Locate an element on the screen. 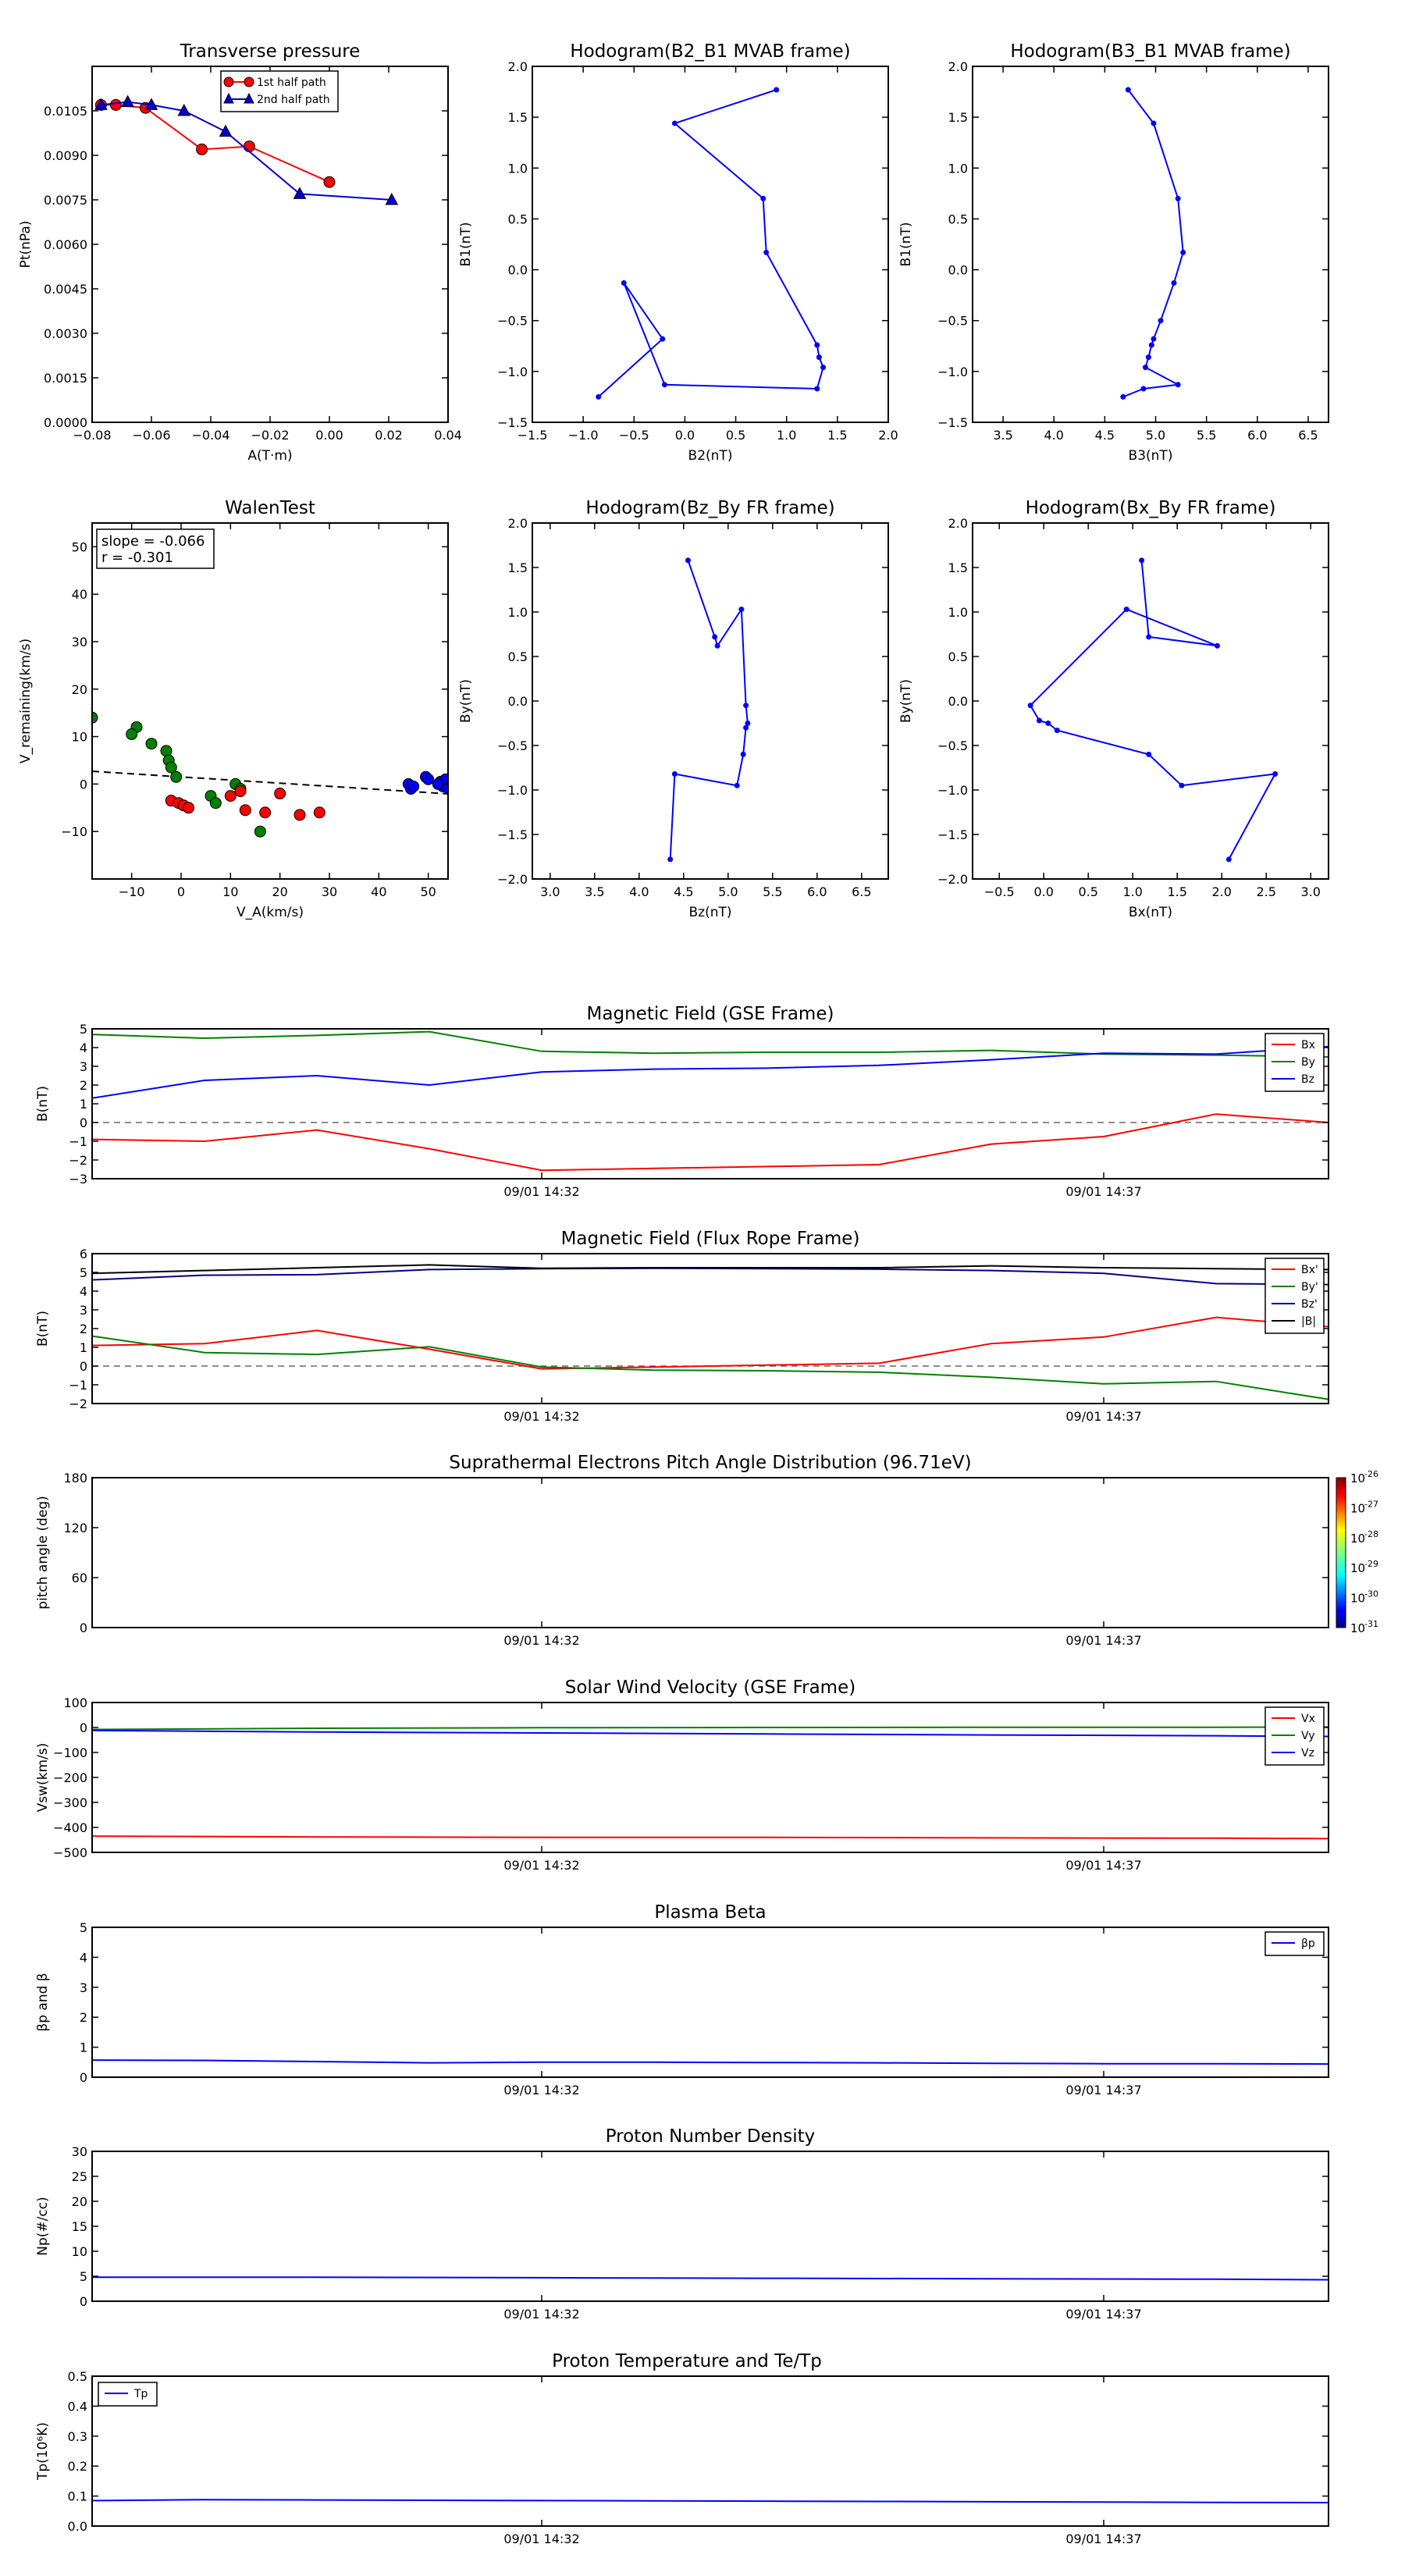  x-tick-label: 6.5 is located at coordinates (1308, 435).